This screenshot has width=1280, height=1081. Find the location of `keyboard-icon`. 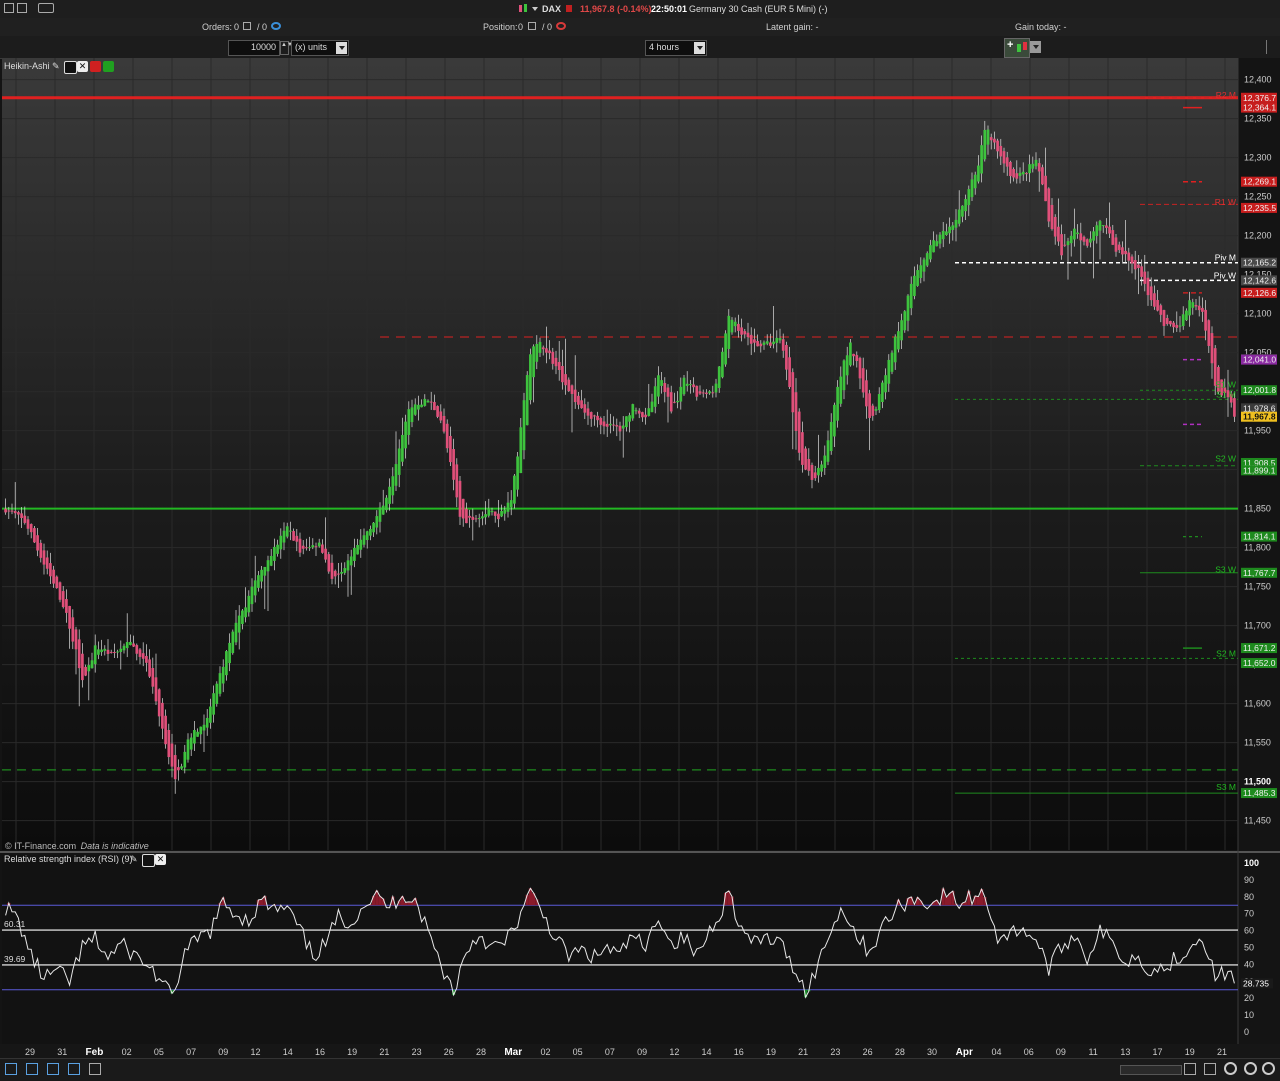

keyboard-icon is located at coordinates (46, 8).